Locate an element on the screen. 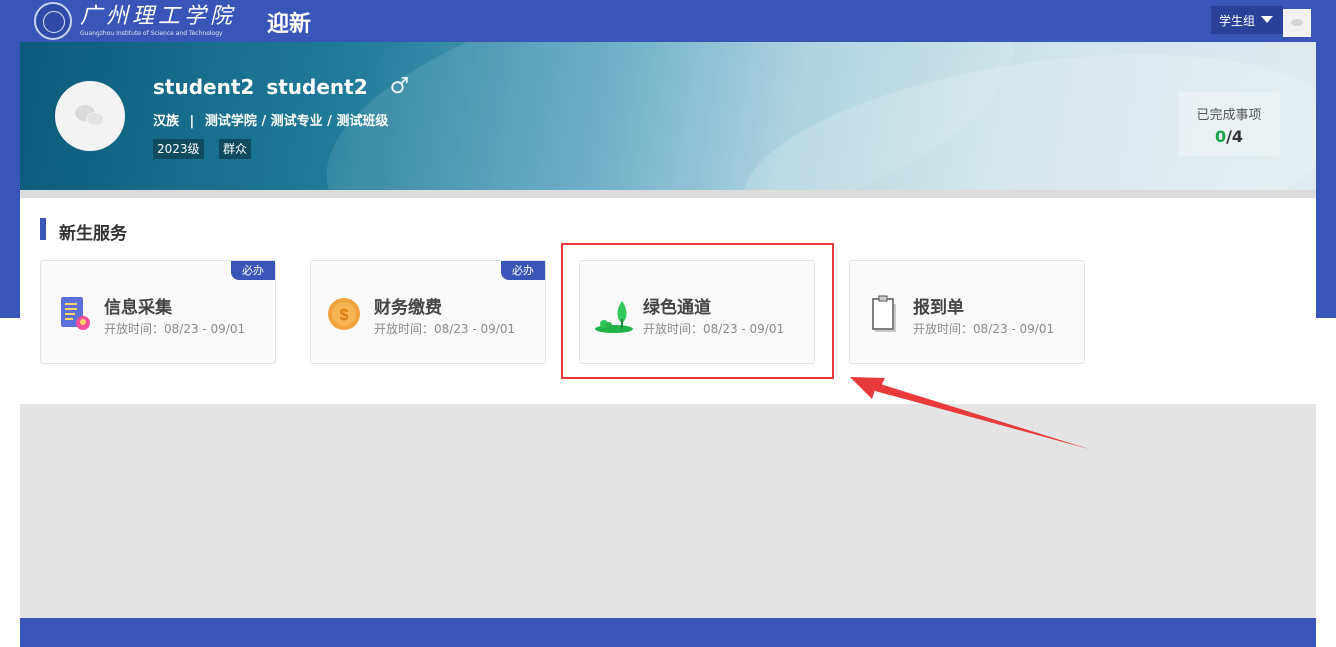  progress-count: 0/4 is located at coordinates (1229, 136).